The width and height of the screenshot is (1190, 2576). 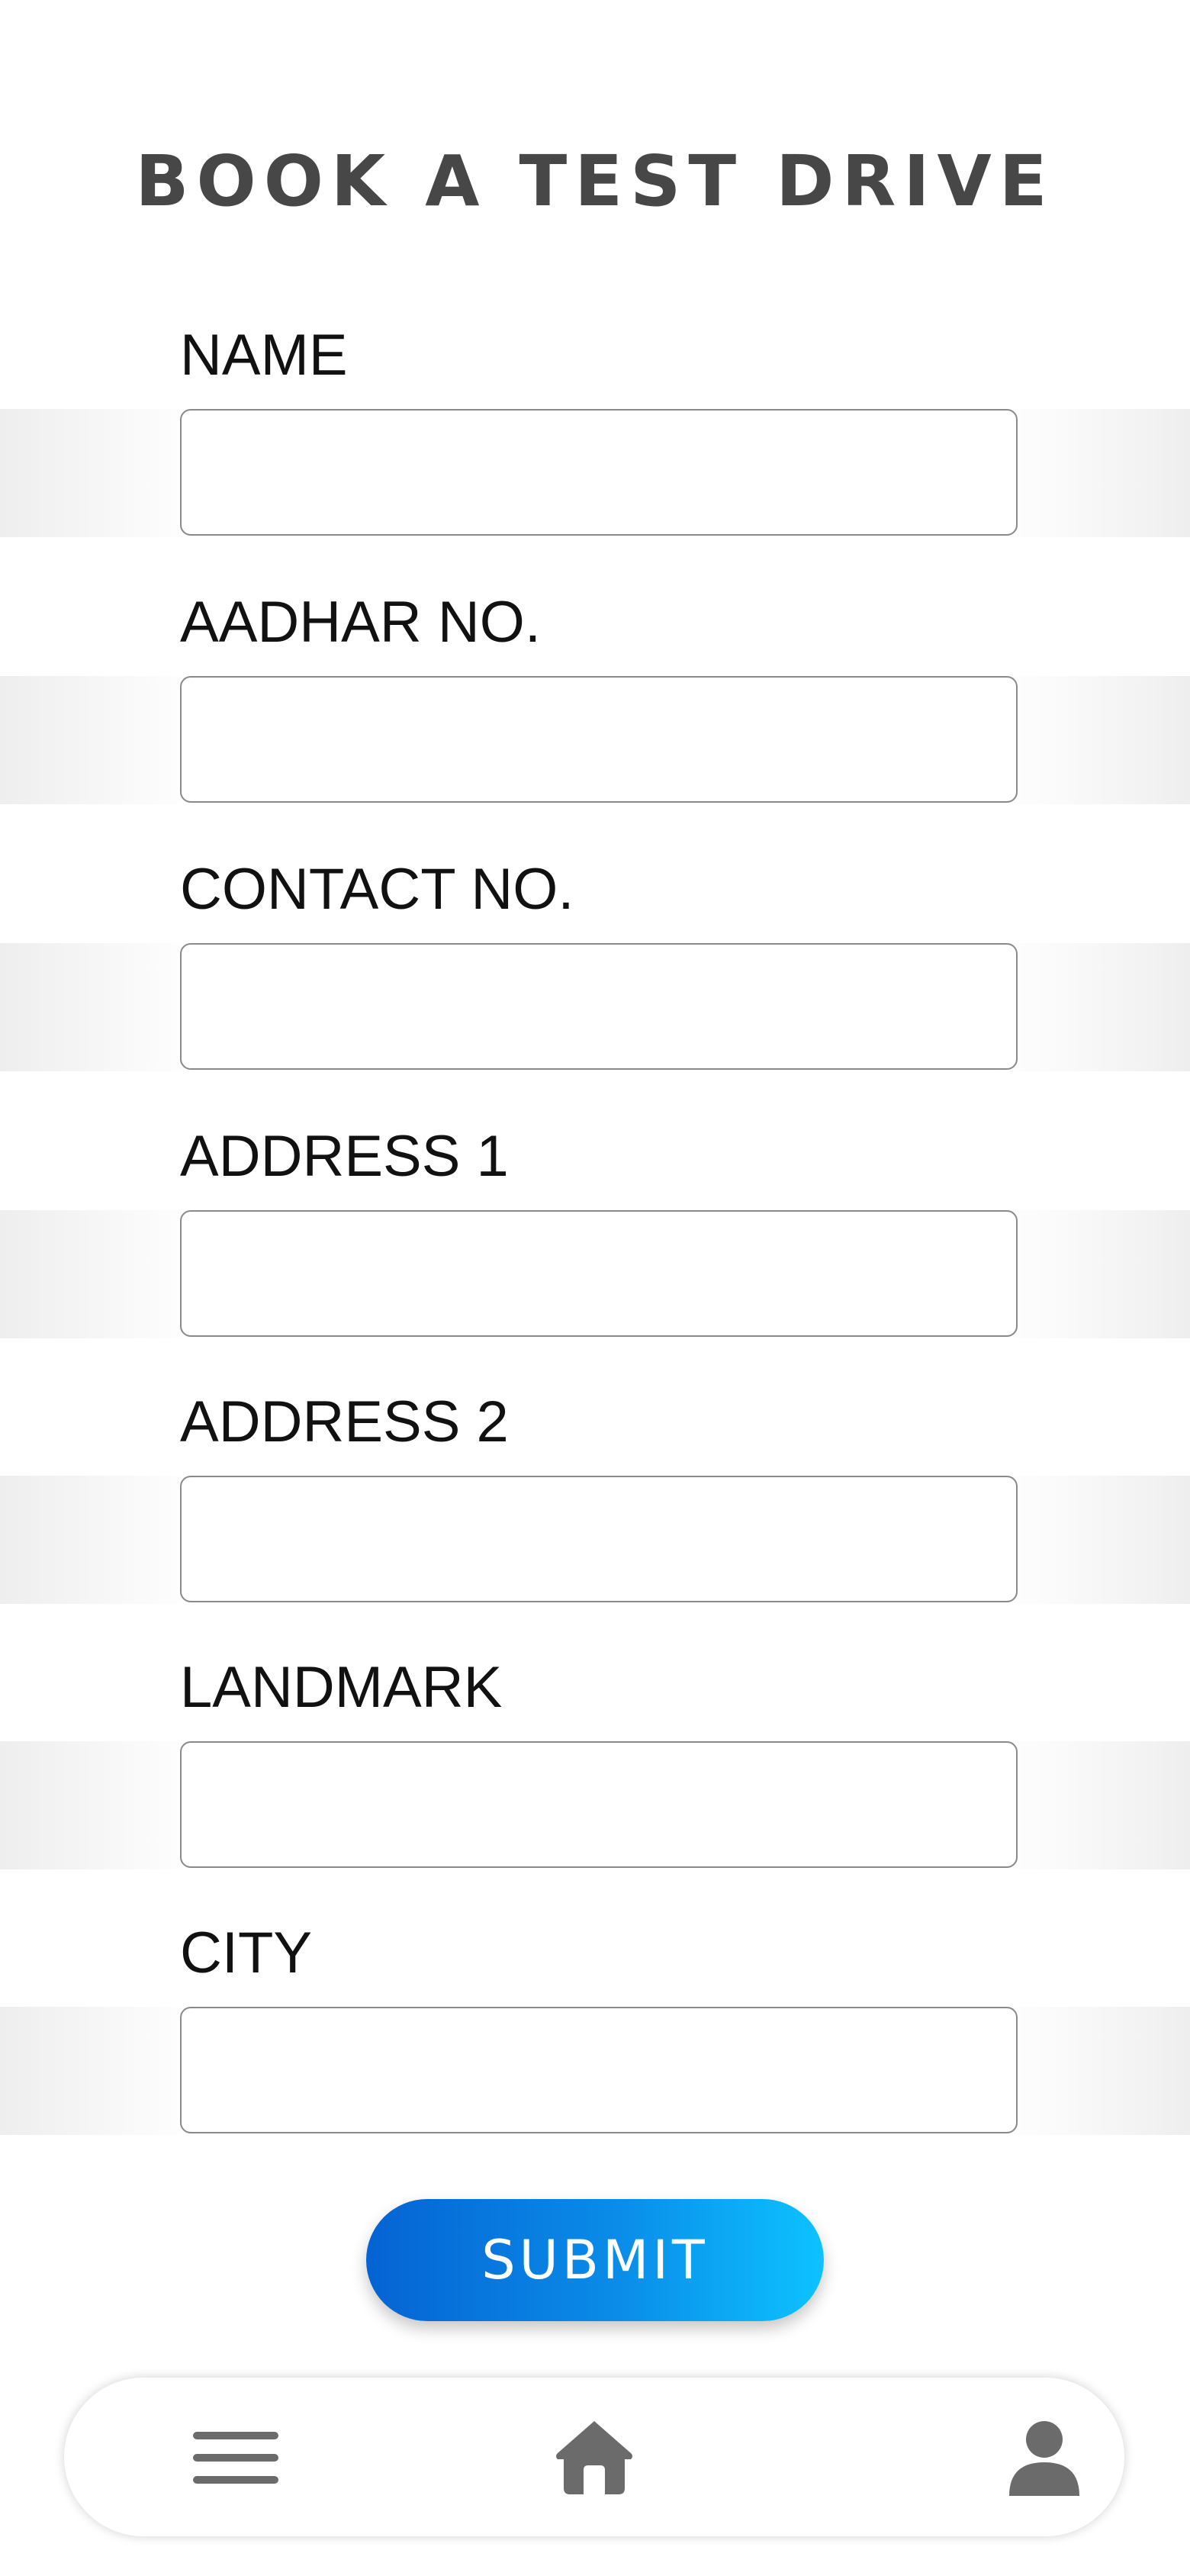 What do you see at coordinates (344, 1421) in the screenshot?
I see `address2-label: ADDRESS 2` at bounding box center [344, 1421].